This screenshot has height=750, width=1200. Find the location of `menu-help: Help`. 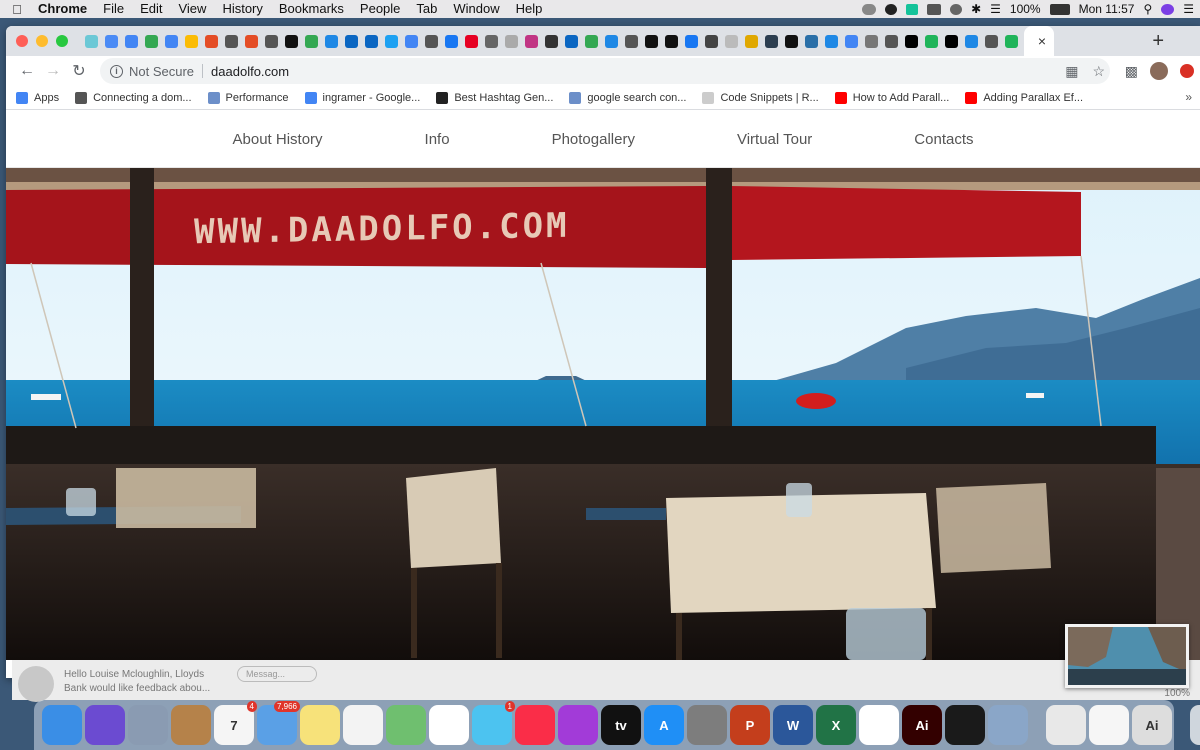

menu-help: Help is located at coordinates (529, 9).